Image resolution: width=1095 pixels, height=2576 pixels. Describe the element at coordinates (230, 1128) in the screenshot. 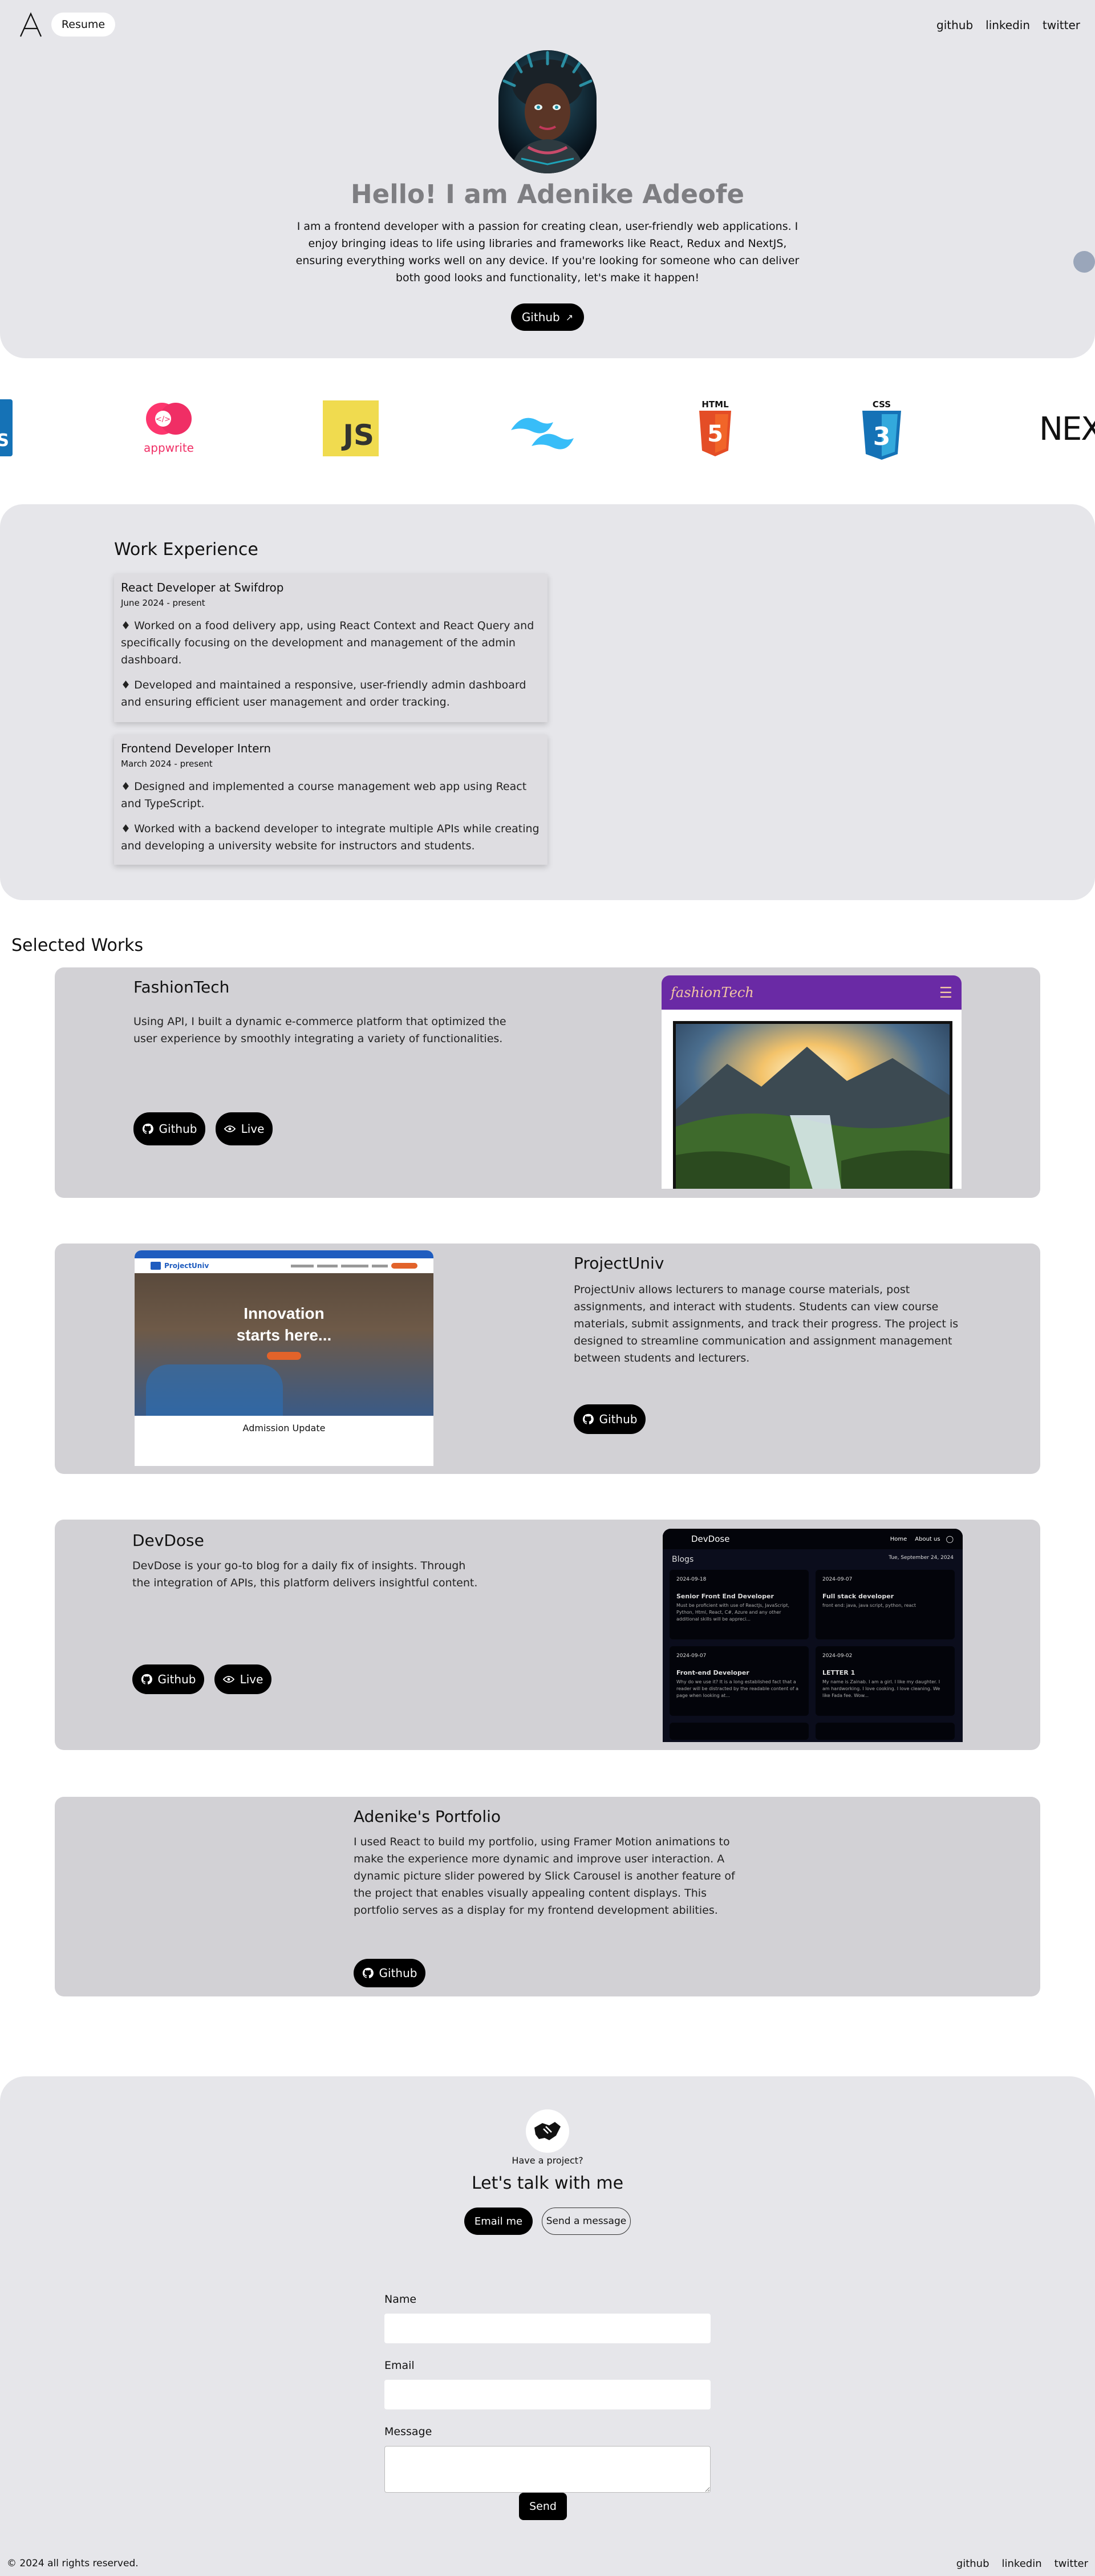

I see `eye-icon` at that location.